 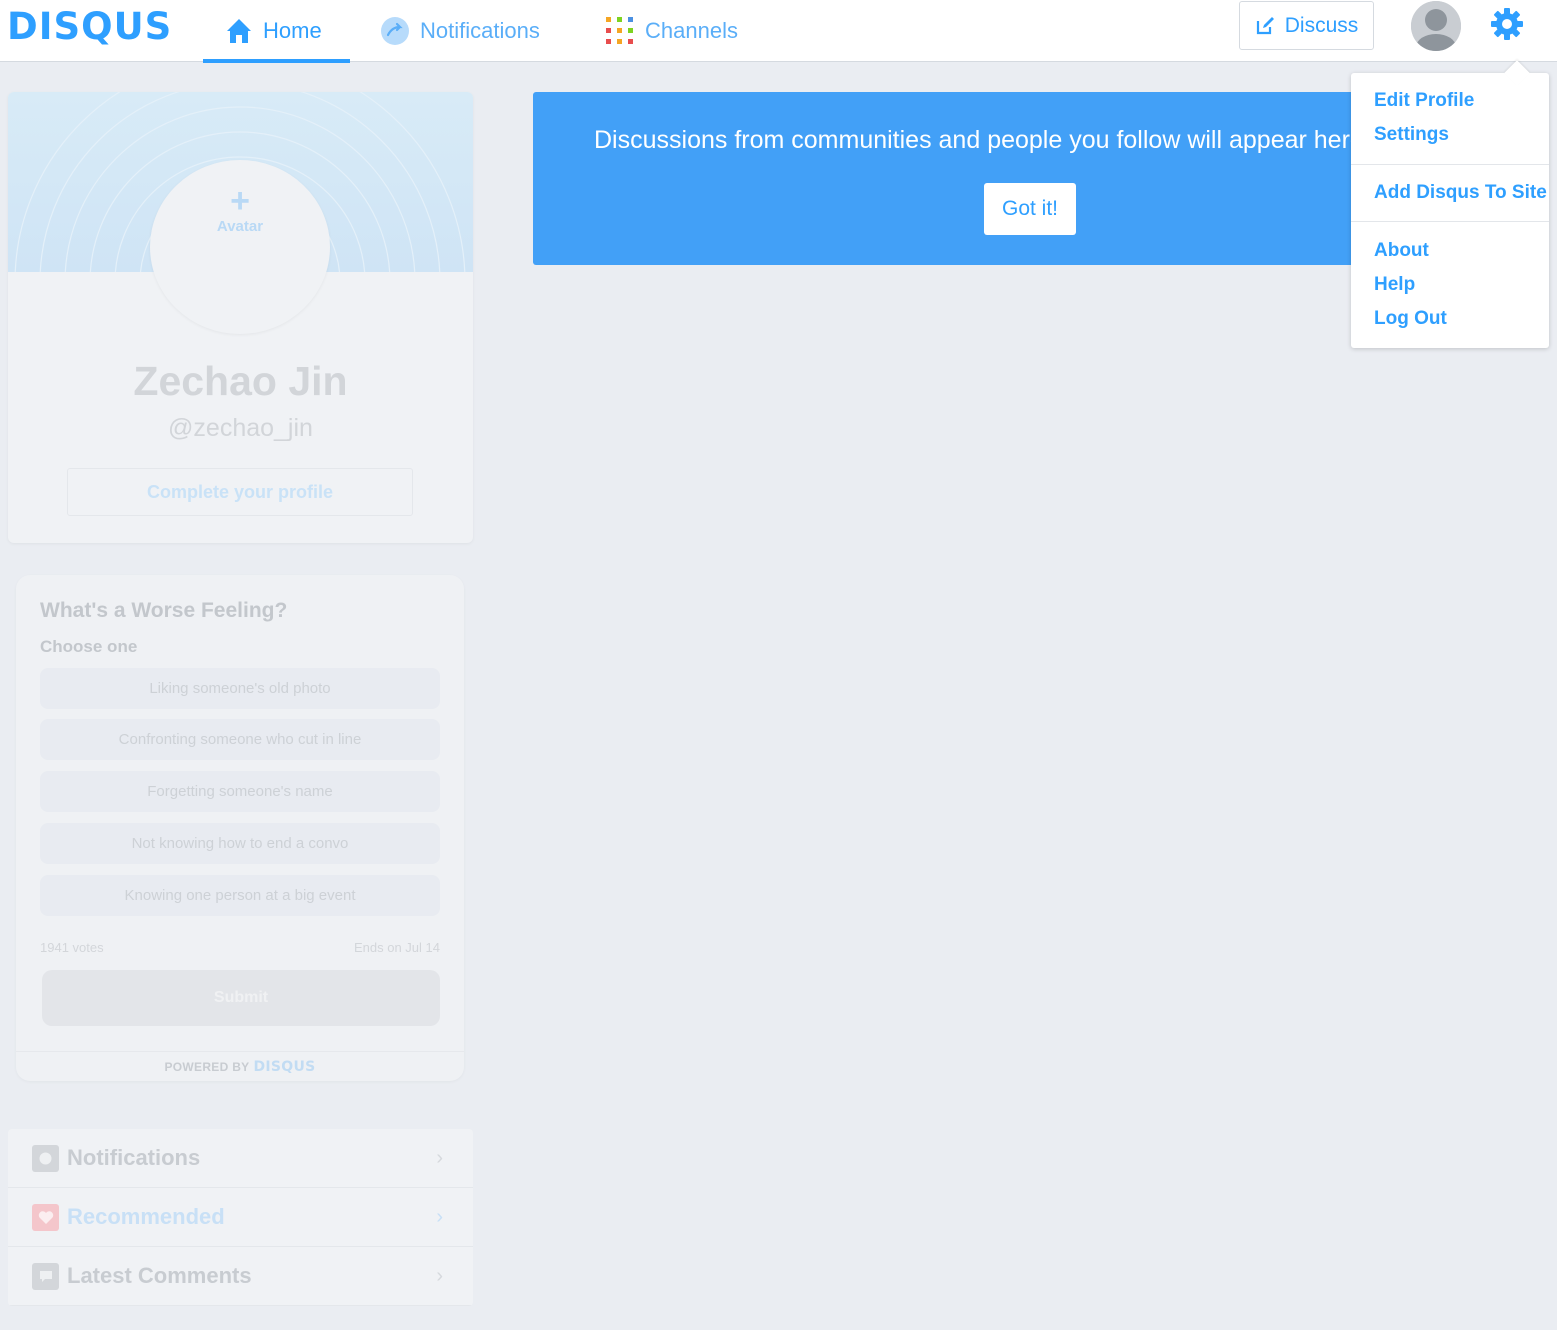 What do you see at coordinates (72, 947) in the screenshot?
I see `poll-vote-count: 1941 votes` at bounding box center [72, 947].